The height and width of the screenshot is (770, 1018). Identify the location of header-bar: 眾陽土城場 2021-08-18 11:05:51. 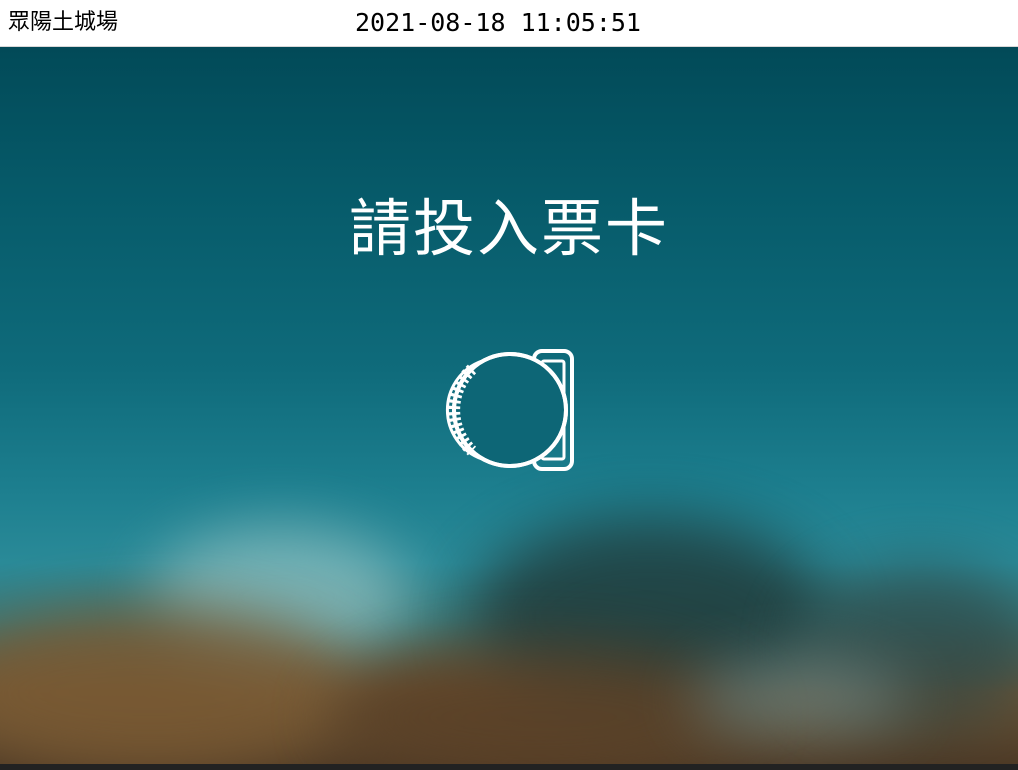
(509, 23).